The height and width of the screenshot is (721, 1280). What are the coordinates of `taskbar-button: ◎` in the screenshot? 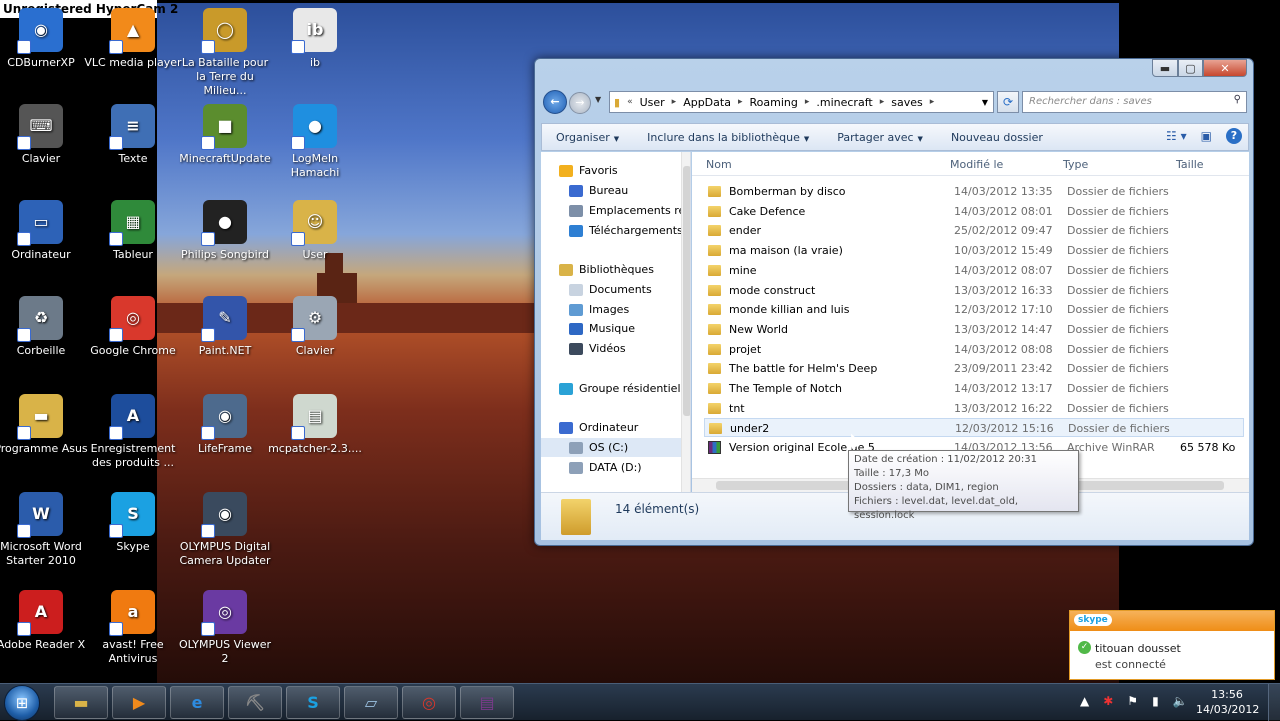 It's located at (429, 702).